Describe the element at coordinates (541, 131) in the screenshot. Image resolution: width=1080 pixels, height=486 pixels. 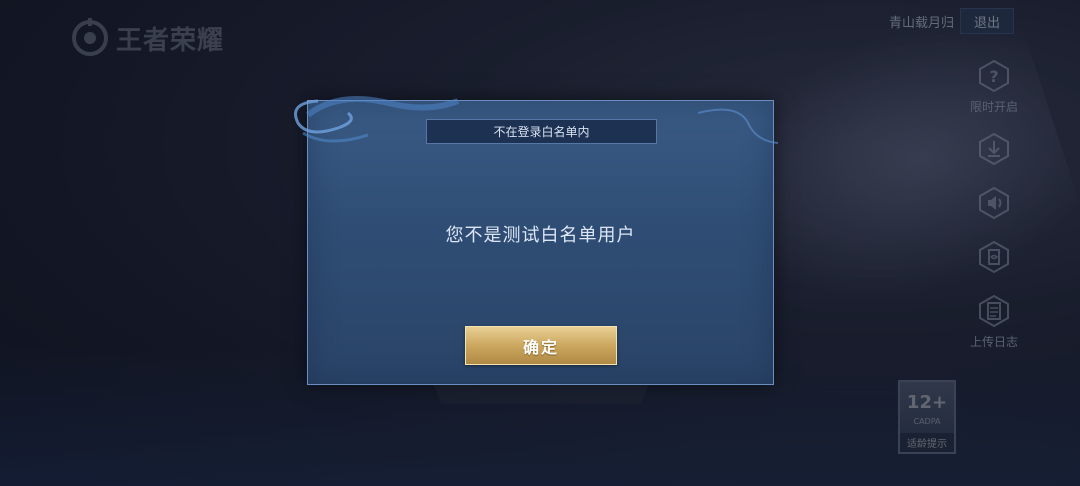
I see `dialog-title: 不在登录白名单内` at that location.